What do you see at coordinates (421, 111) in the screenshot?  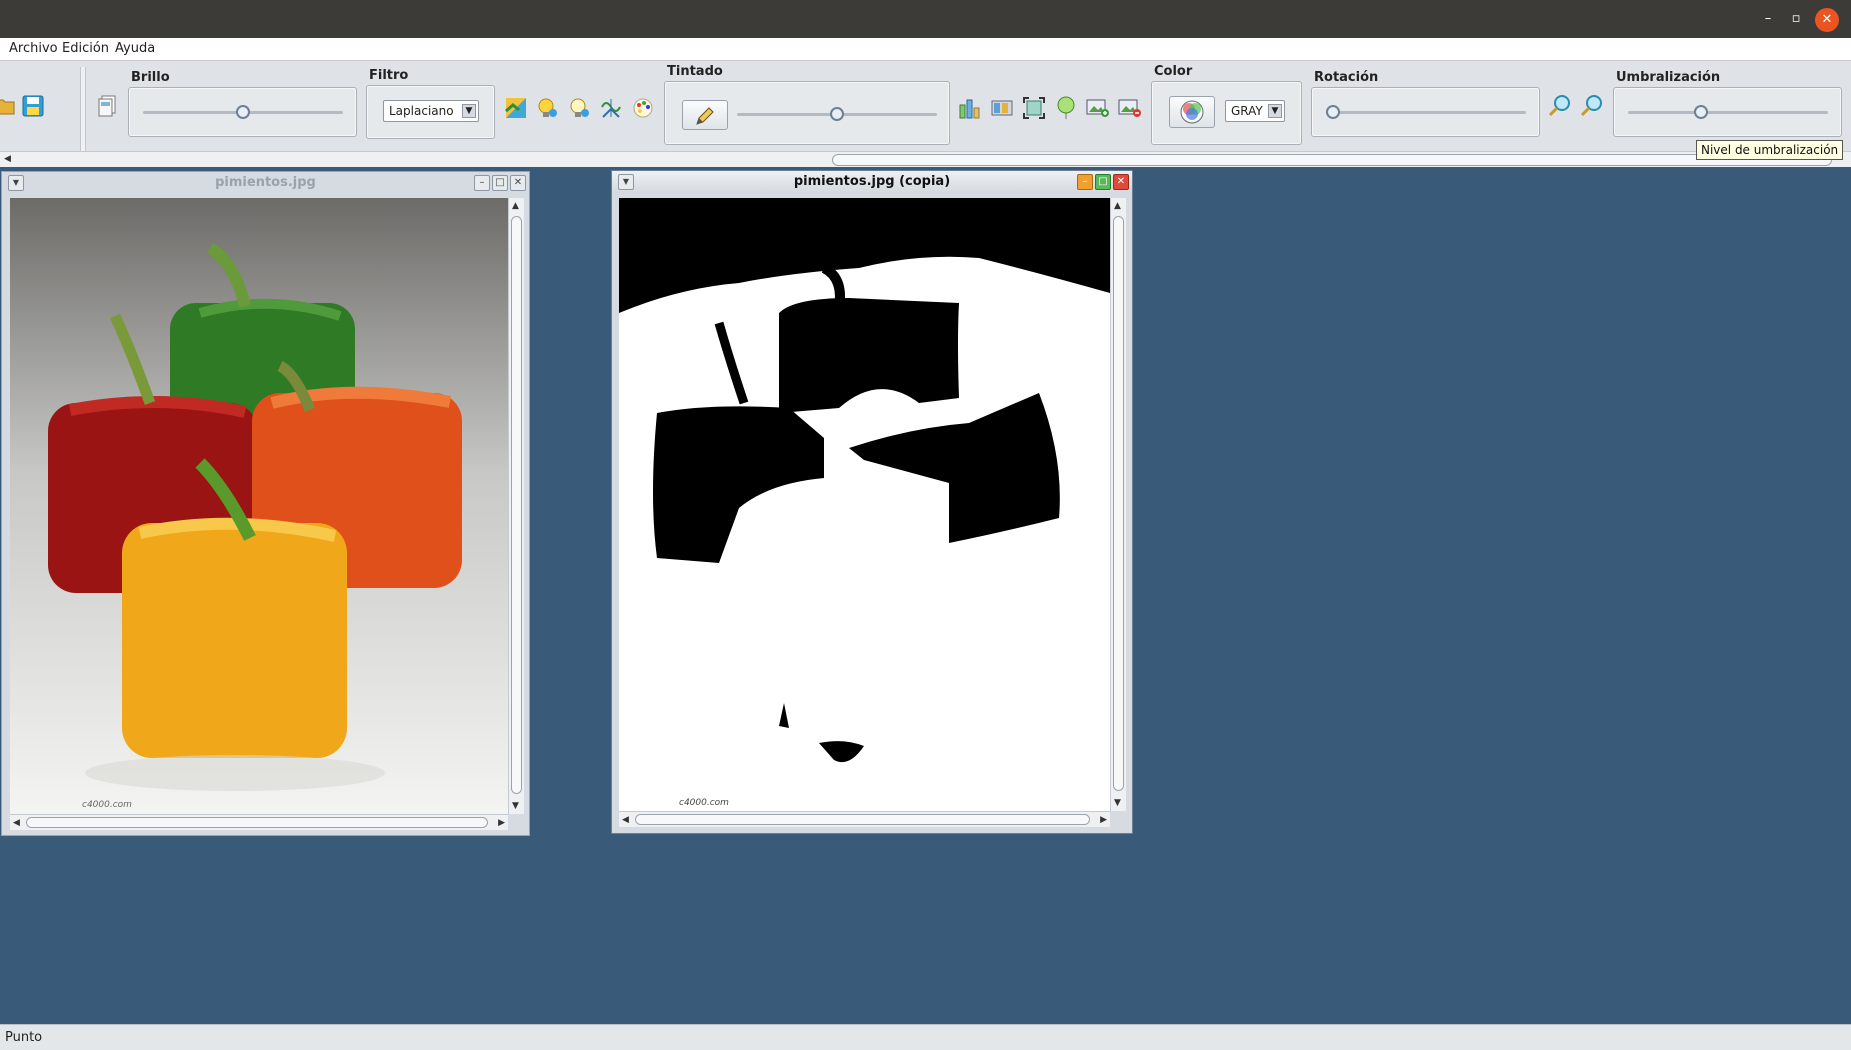 I see `filtro-combo-value: Laplaciano` at bounding box center [421, 111].